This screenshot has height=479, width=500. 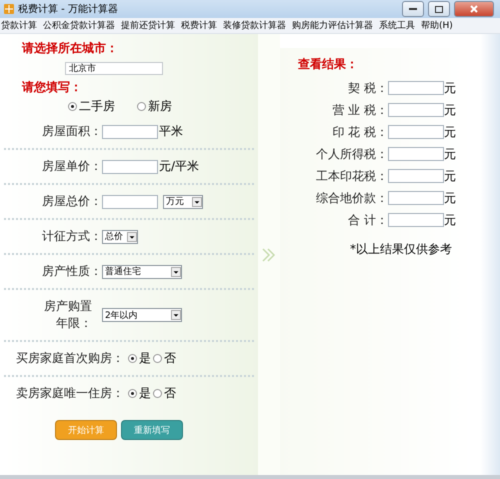 What do you see at coordinates (71, 131) in the screenshot?
I see `field-label: 房屋面积：` at bounding box center [71, 131].